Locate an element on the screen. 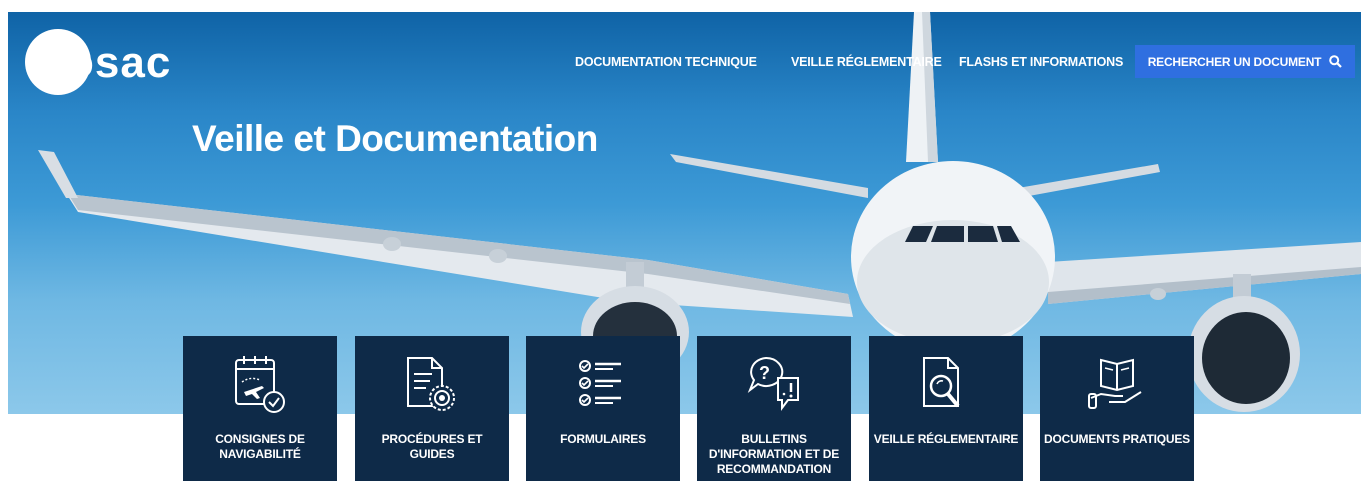 This screenshot has width=1361, height=481. osac-logo: osac is located at coordinates (115, 64).